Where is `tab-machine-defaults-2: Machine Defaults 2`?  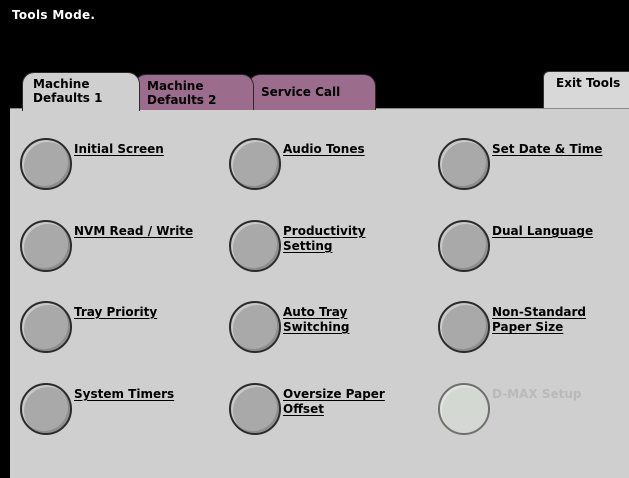 tab-machine-defaults-2: Machine Defaults 2 is located at coordinates (194, 92).